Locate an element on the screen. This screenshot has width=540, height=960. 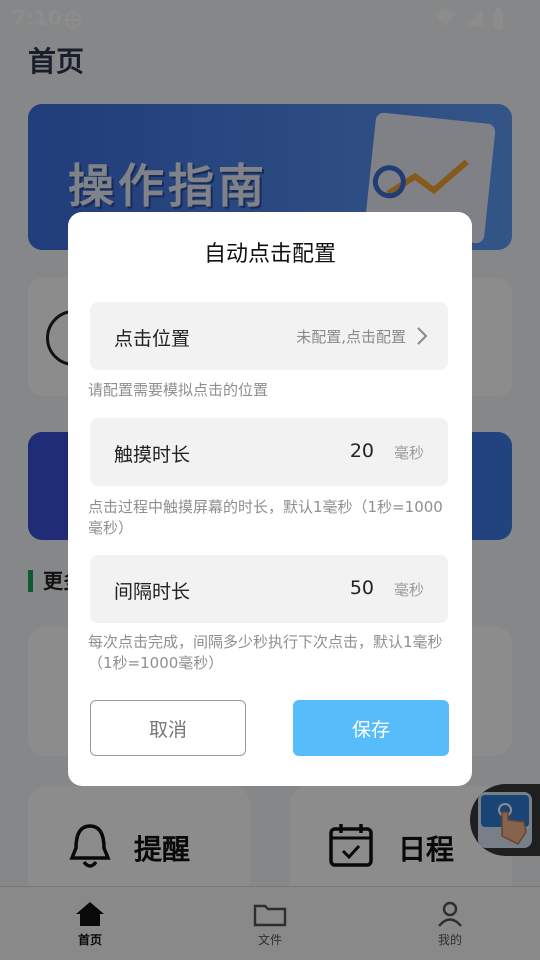
touch-duration-input: 20 is located at coordinates (362, 451).